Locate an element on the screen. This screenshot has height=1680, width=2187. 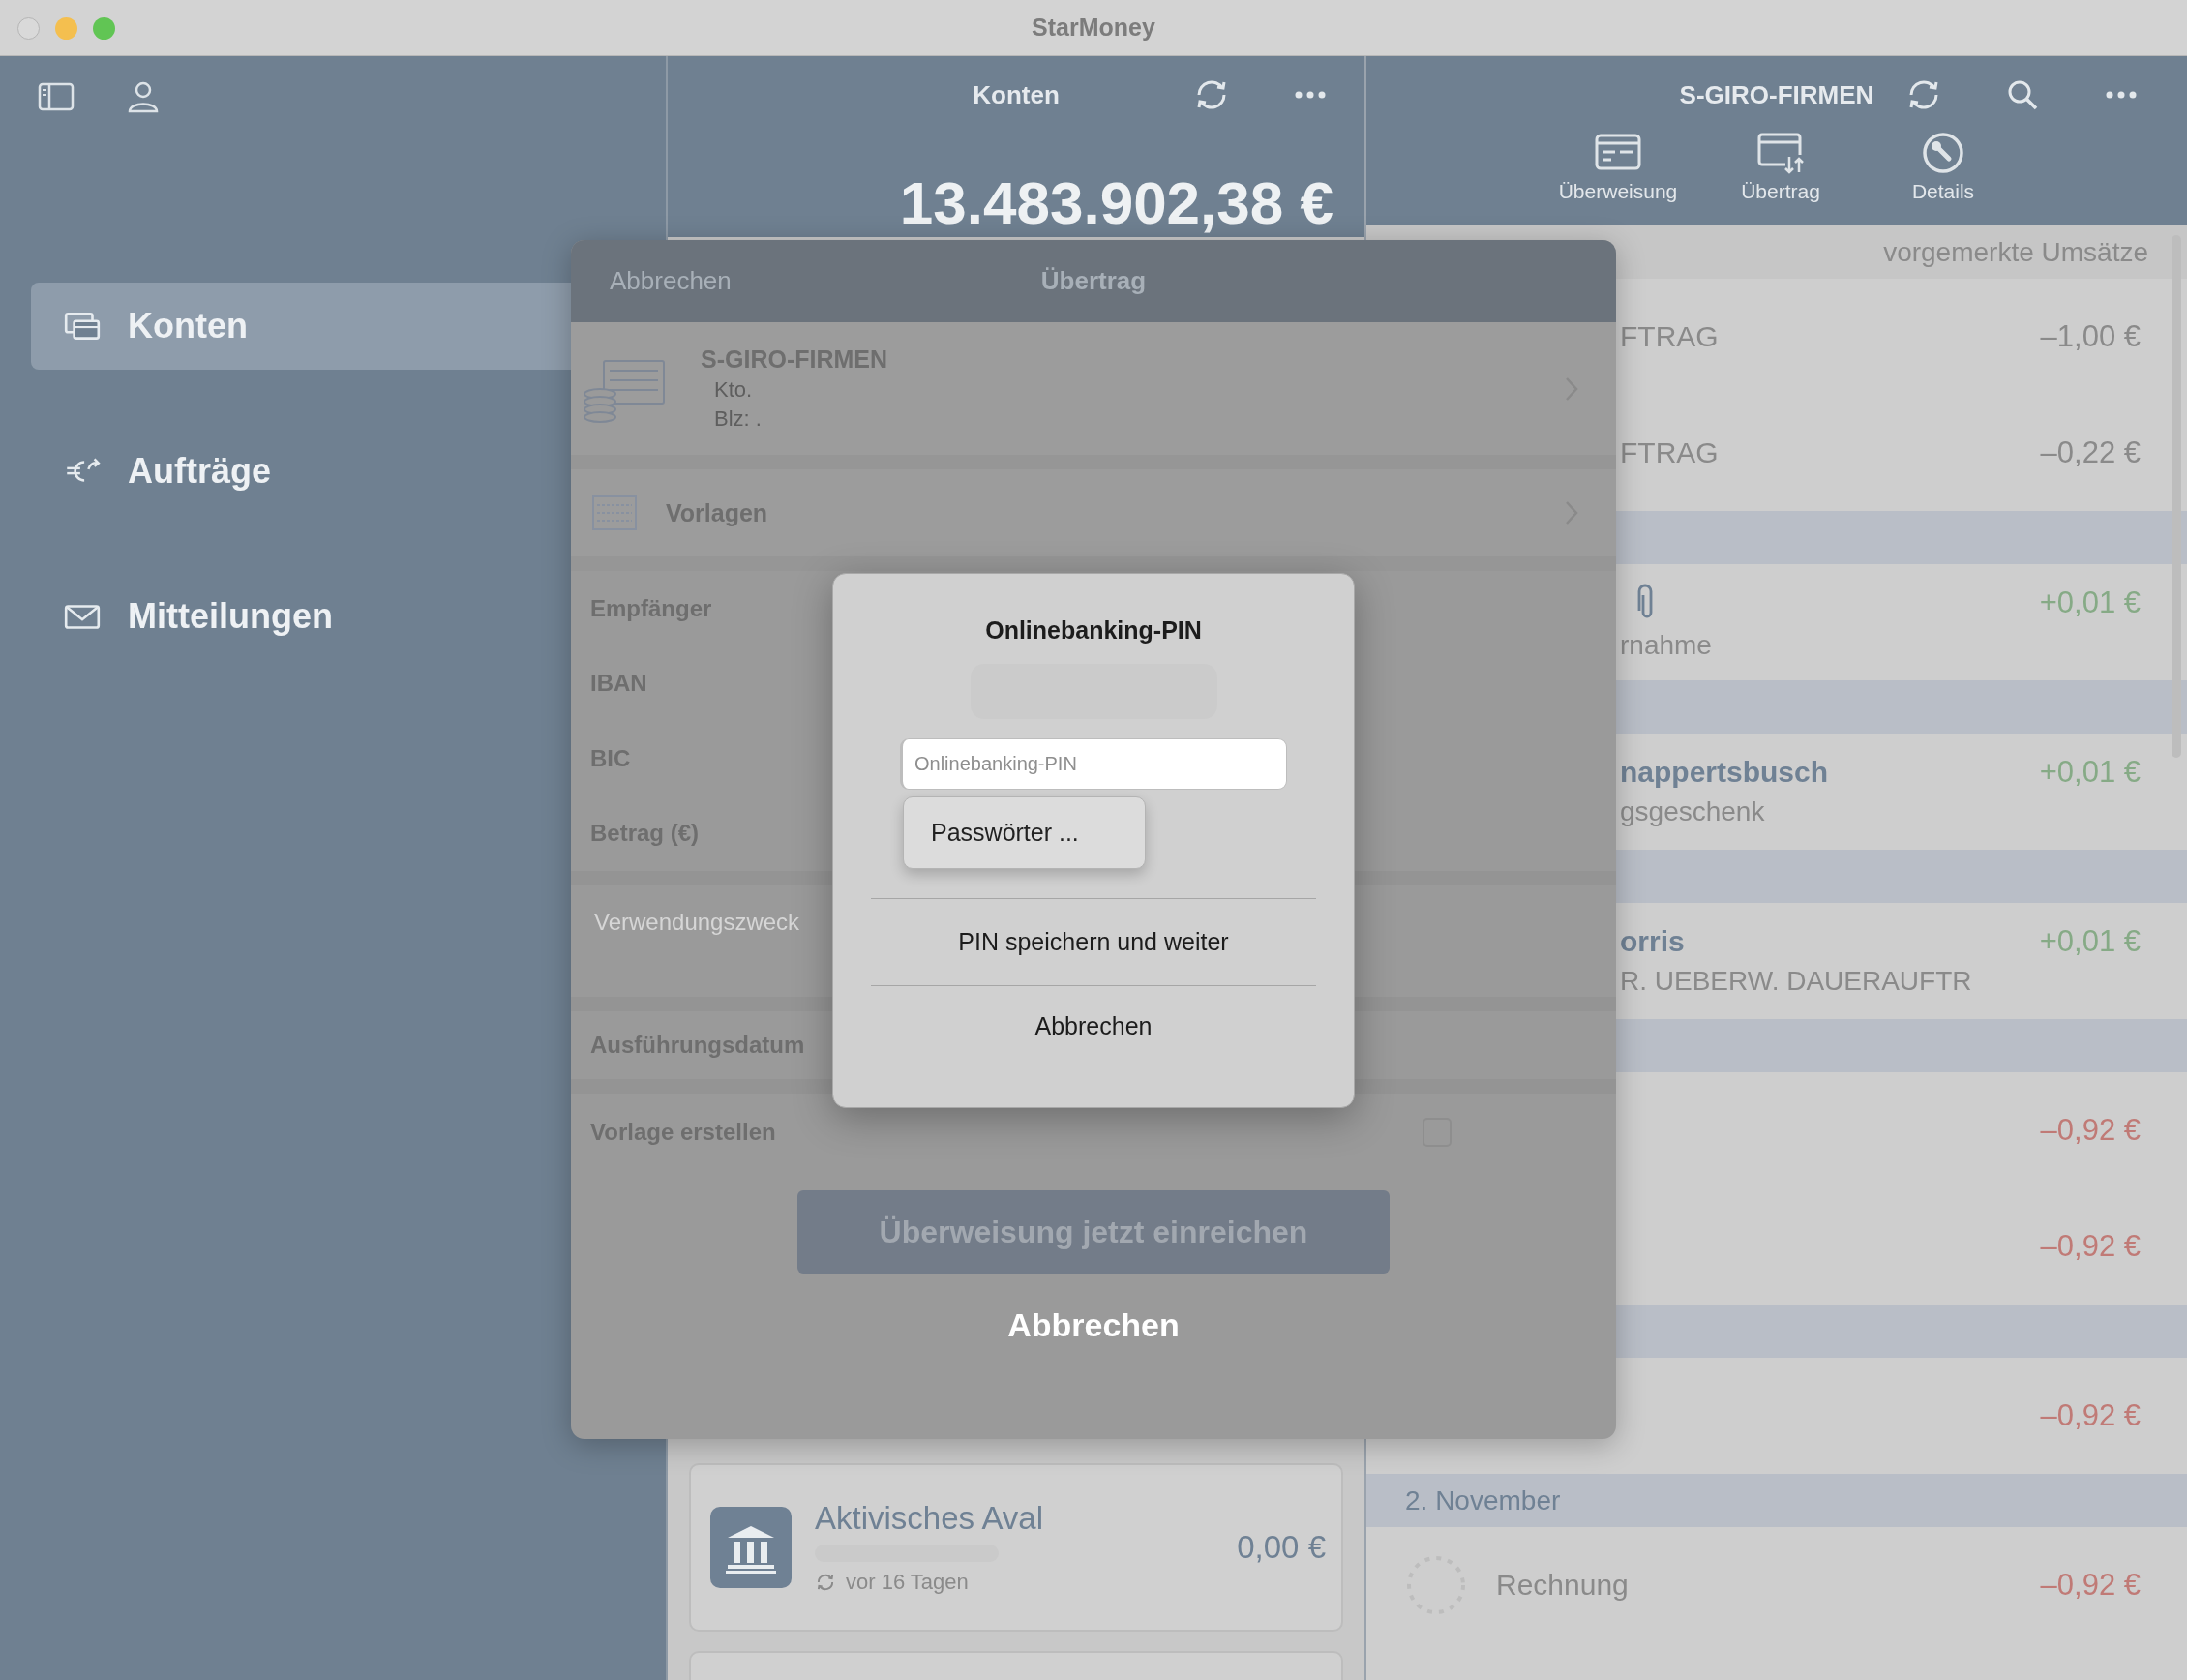
dialog-button: PIN speichern und weiter is located at coordinates (1093, 942).